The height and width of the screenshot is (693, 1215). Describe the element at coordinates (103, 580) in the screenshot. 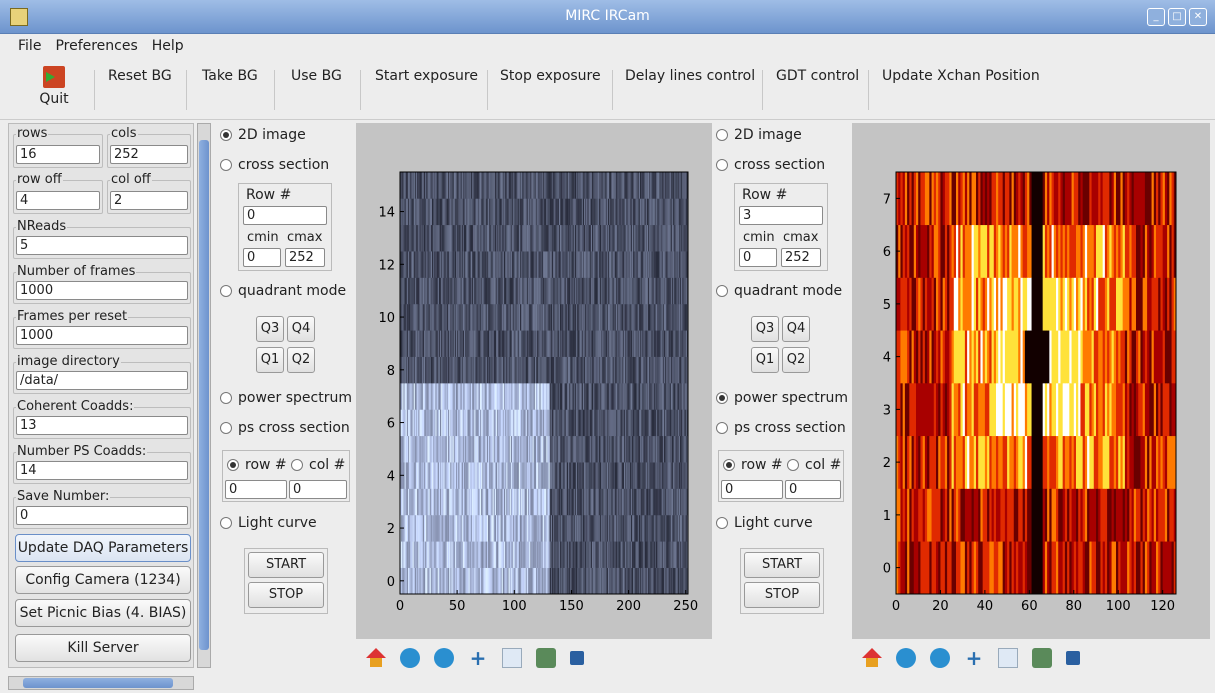

I see `config-camera-button: Config Camera (1234)` at that location.